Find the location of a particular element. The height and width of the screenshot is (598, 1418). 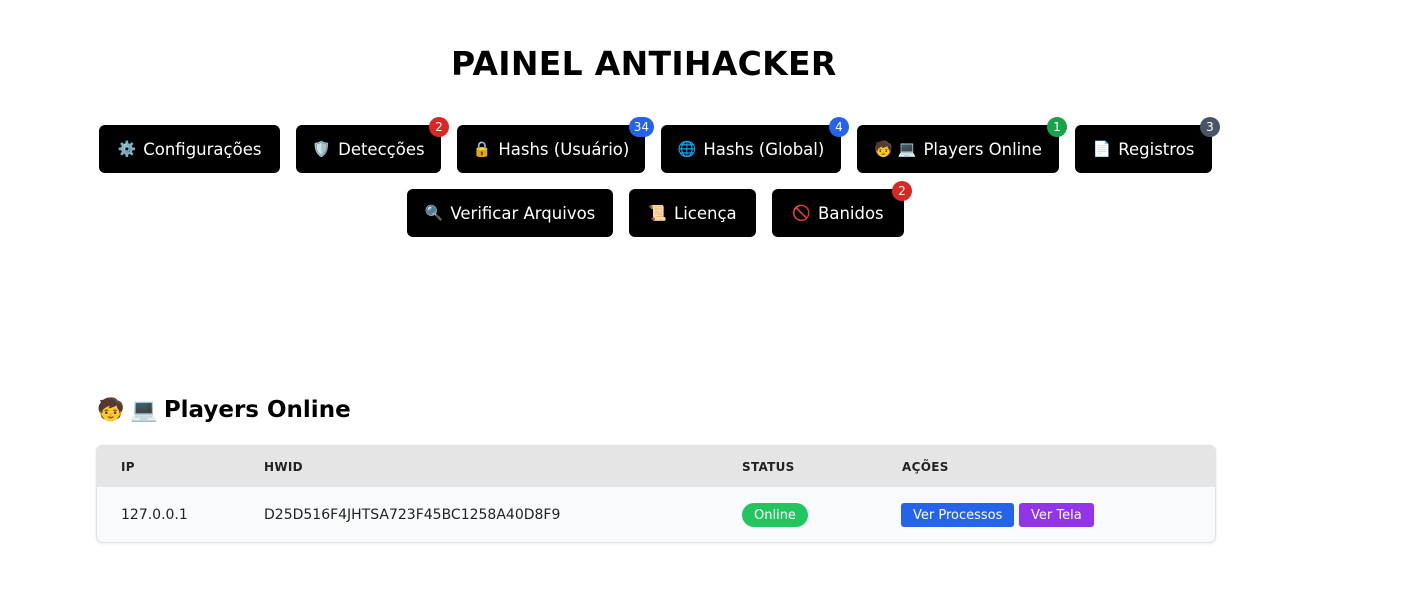

lock-icon: 🔒 is located at coordinates (482, 149).